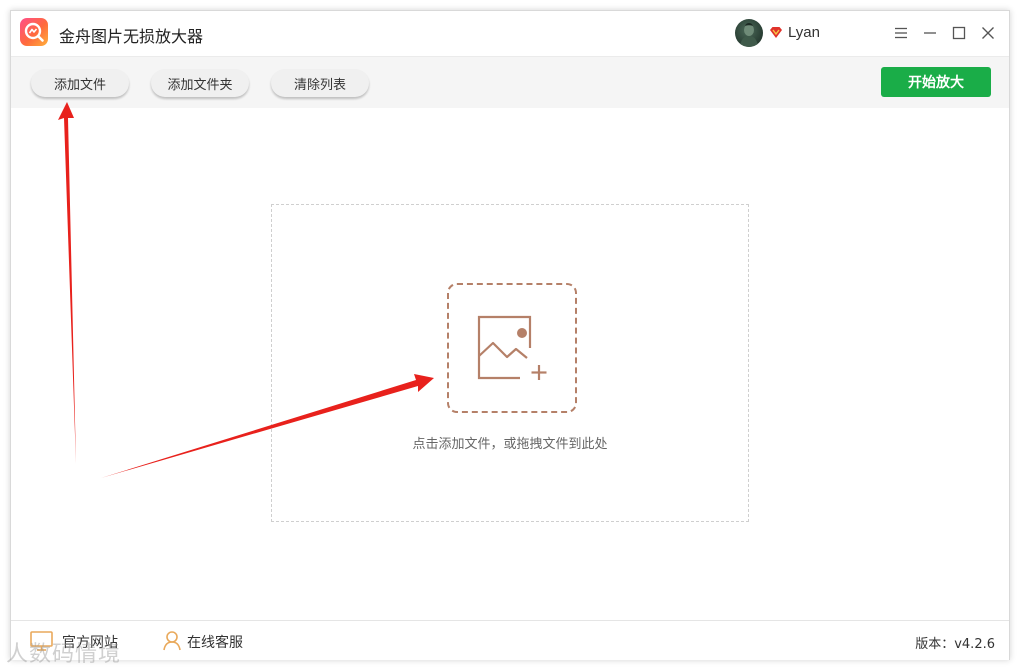 This screenshot has height=670, width=1020. What do you see at coordinates (172, 640) in the screenshot?
I see `customer-service-icon` at bounding box center [172, 640].